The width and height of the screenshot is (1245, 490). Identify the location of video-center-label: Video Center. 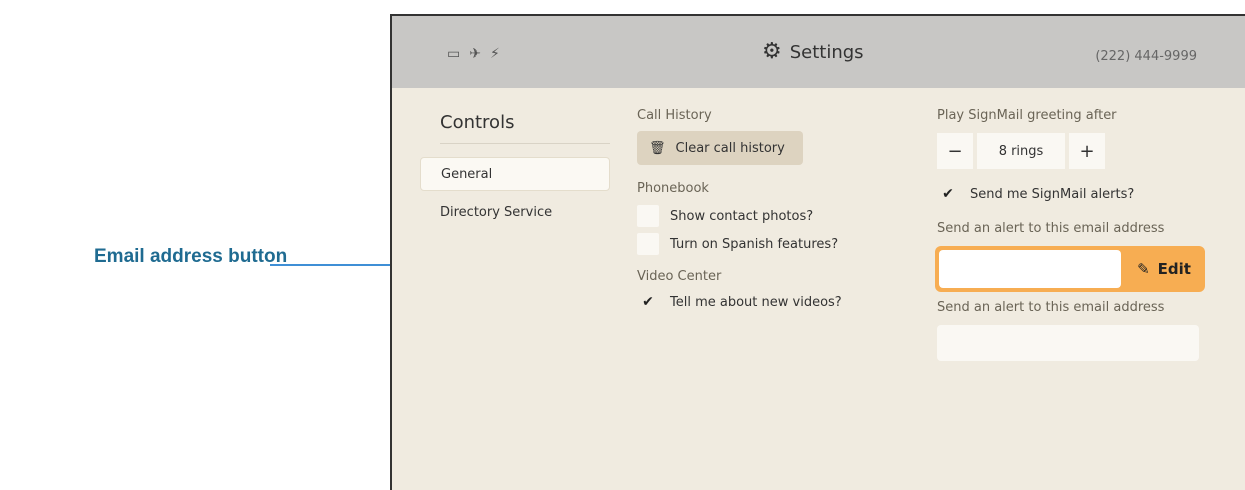
(679, 276).